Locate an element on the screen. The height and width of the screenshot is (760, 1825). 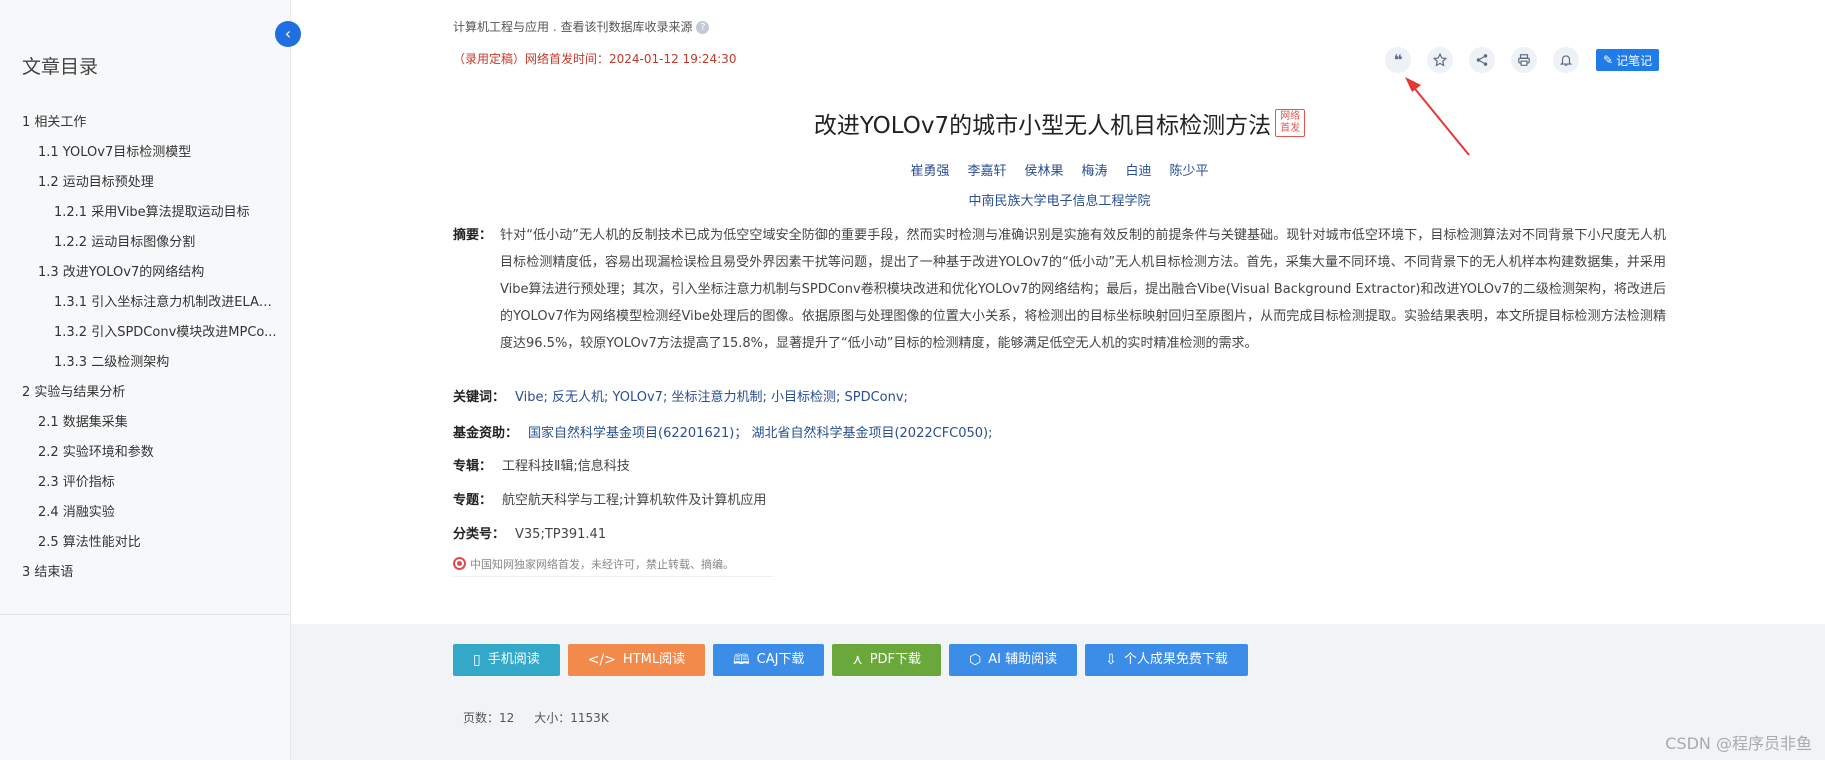
toc-title: 文章目录 is located at coordinates (60, 67).